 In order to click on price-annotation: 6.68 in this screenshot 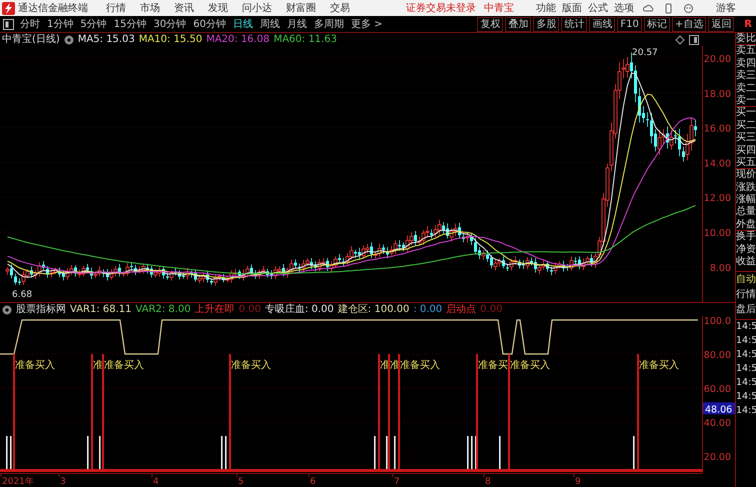, I will do `click(22, 295)`.